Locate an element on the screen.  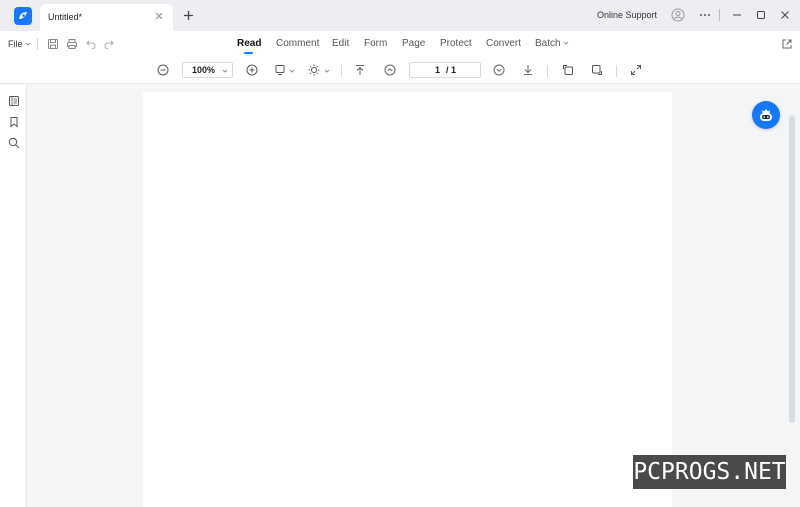
current-page: 1 is located at coordinates (438, 70).